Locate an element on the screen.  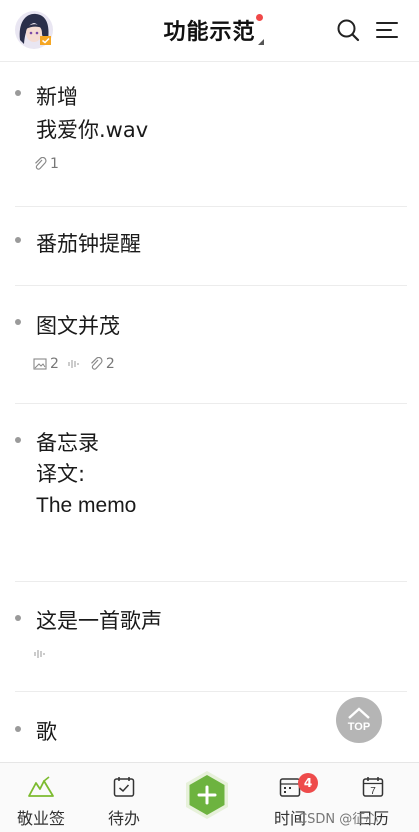
app-header: 功能示范 is located at coordinates (209, 31).